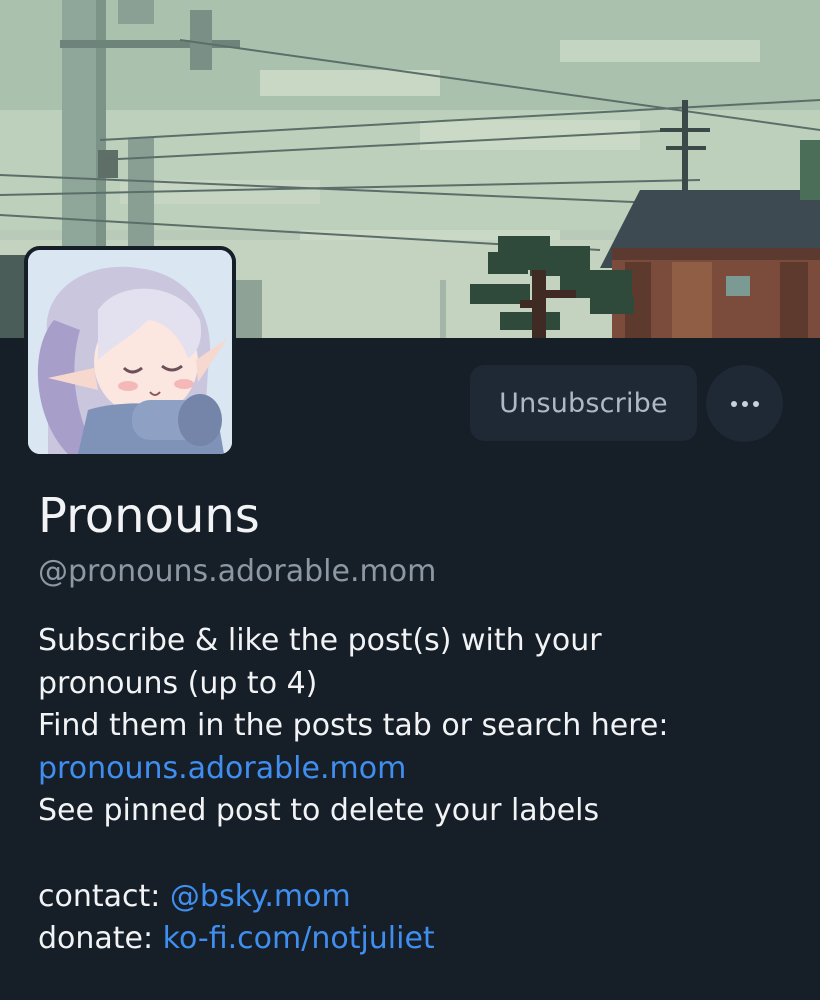 The height and width of the screenshot is (1000, 820). What do you see at coordinates (149, 516) in the screenshot?
I see `display-name: Pronouns` at bounding box center [149, 516].